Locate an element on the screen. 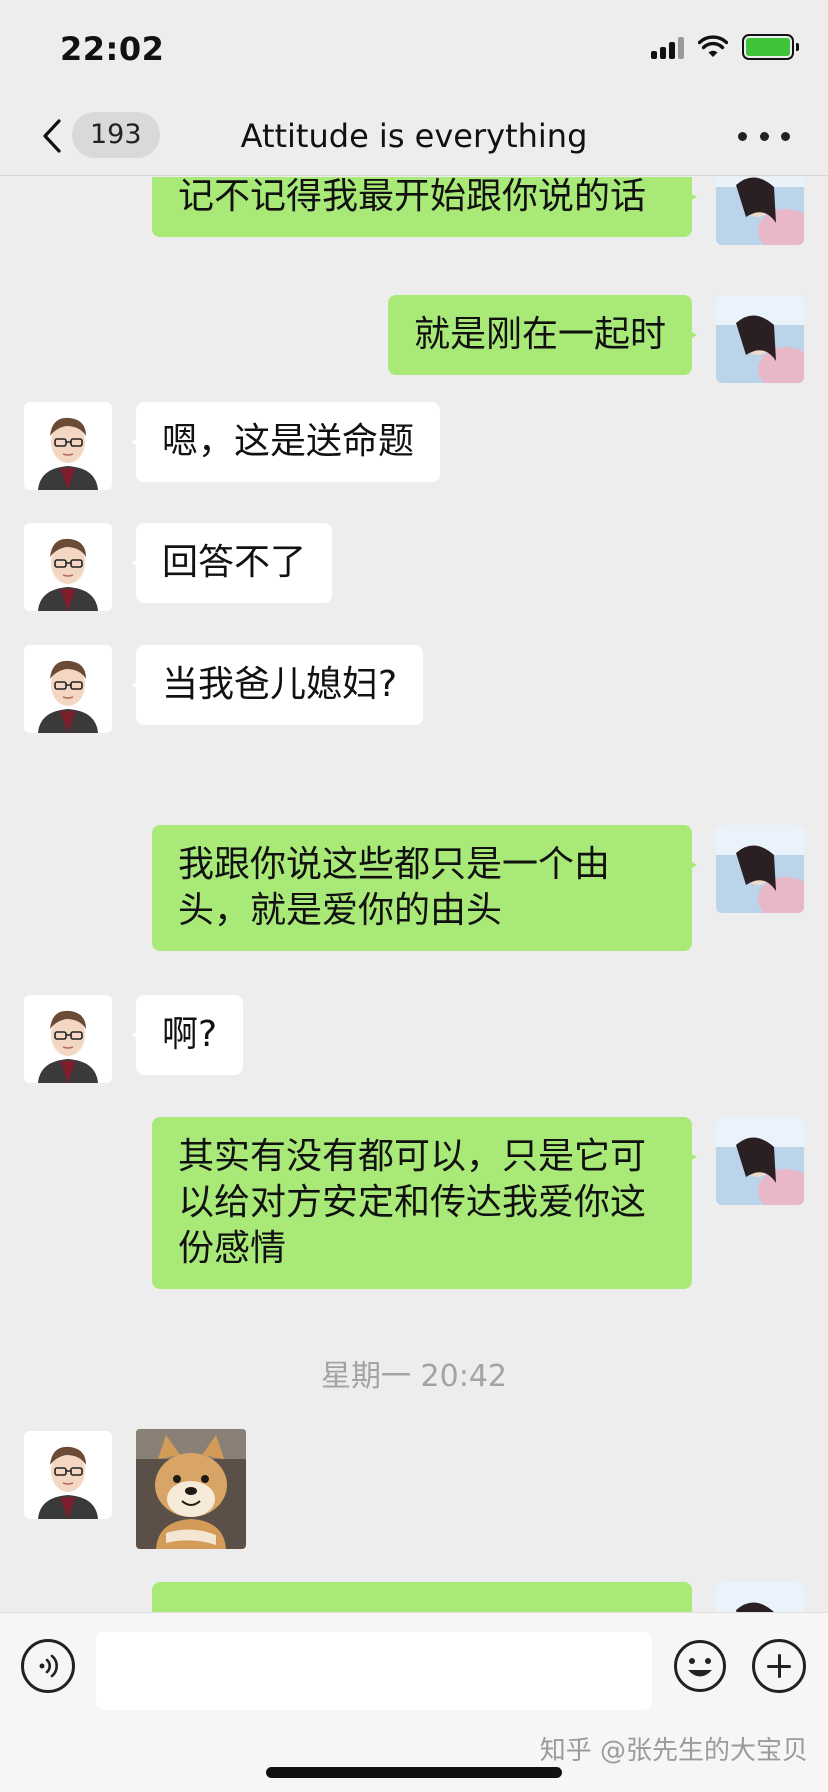 The width and height of the screenshot is (828, 1792). battery-level is located at coordinates (768, 47).